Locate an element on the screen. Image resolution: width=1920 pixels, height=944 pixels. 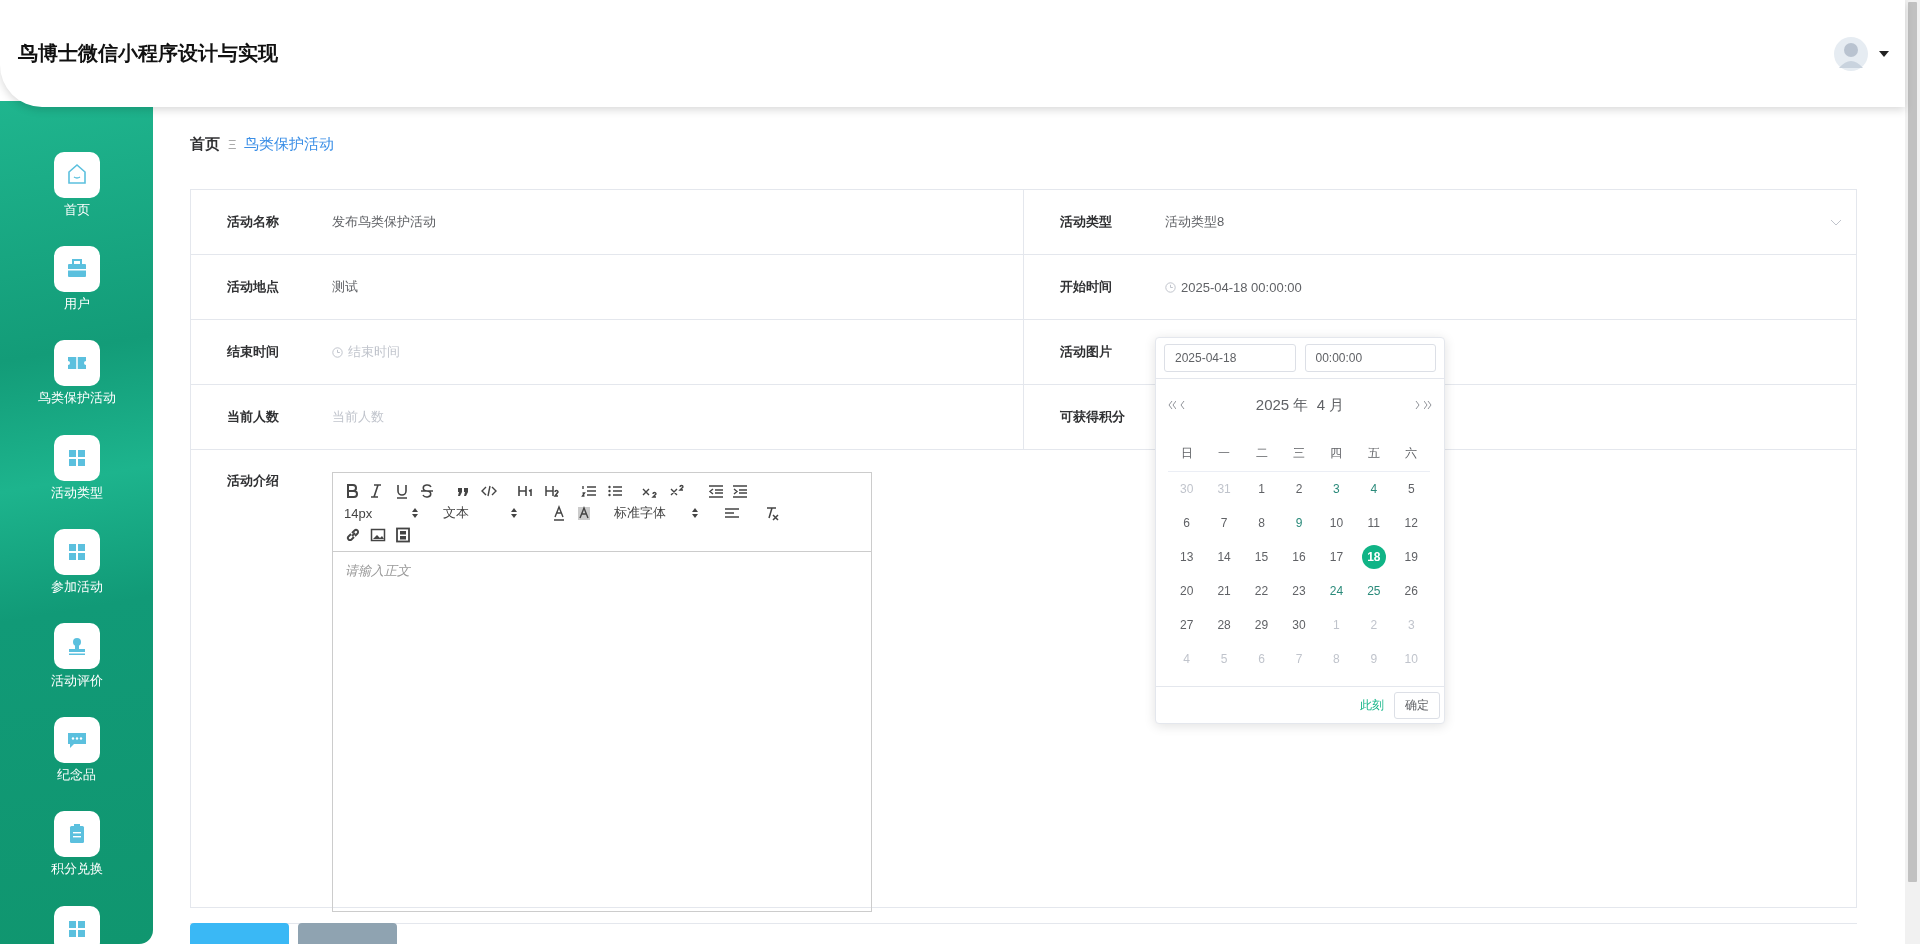
weekday-label: 二 is located at coordinates (1261, 453).